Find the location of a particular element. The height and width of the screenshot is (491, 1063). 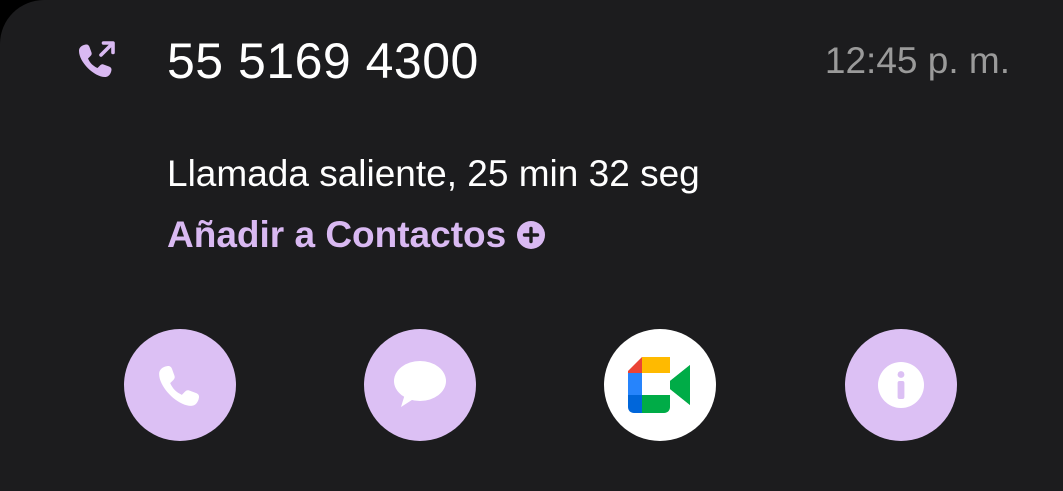

plus-circle-icon is located at coordinates (531, 235).